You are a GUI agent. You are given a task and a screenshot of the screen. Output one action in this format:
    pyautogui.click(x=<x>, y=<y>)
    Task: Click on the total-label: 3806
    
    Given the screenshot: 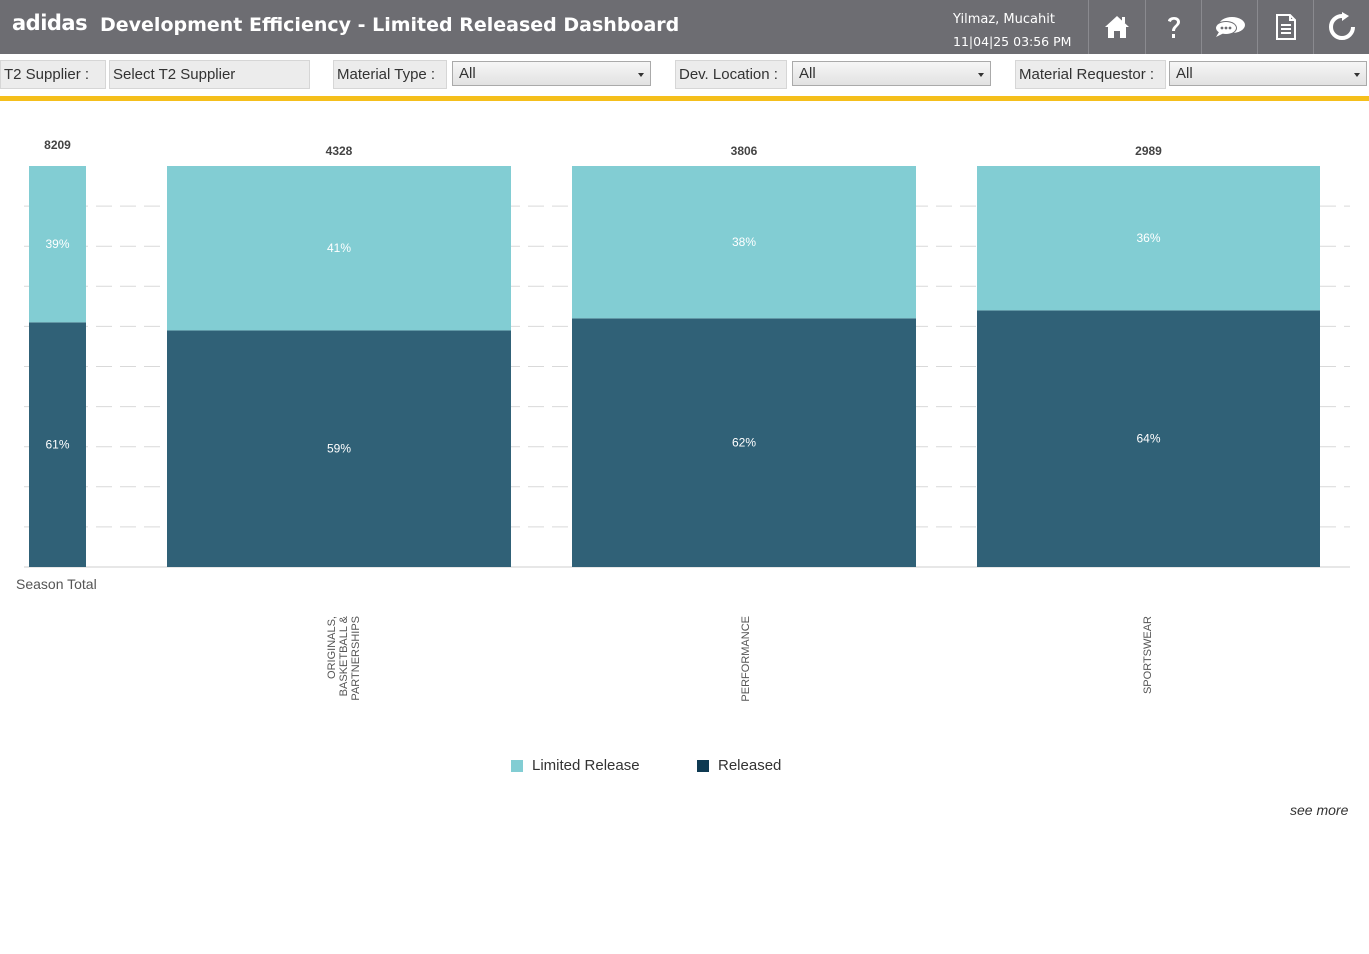 What is the action you would take?
    pyautogui.click(x=744, y=151)
    